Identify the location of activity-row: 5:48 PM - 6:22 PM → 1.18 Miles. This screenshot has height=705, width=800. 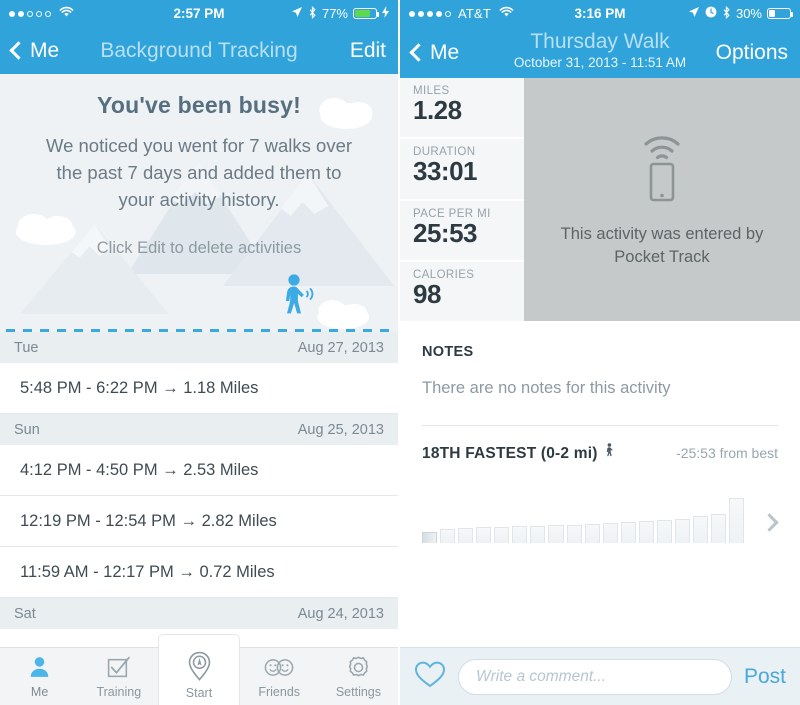
(199, 388).